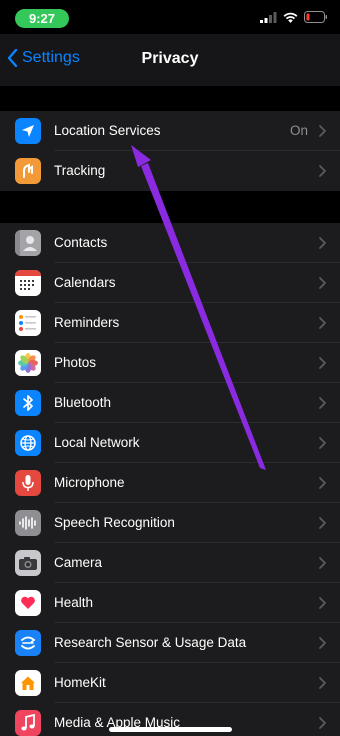 The height and width of the screenshot is (736, 340). Describe the element at coordinates (83, 402) in the screenshot. I see `row-label: Bluetooth` at that location.